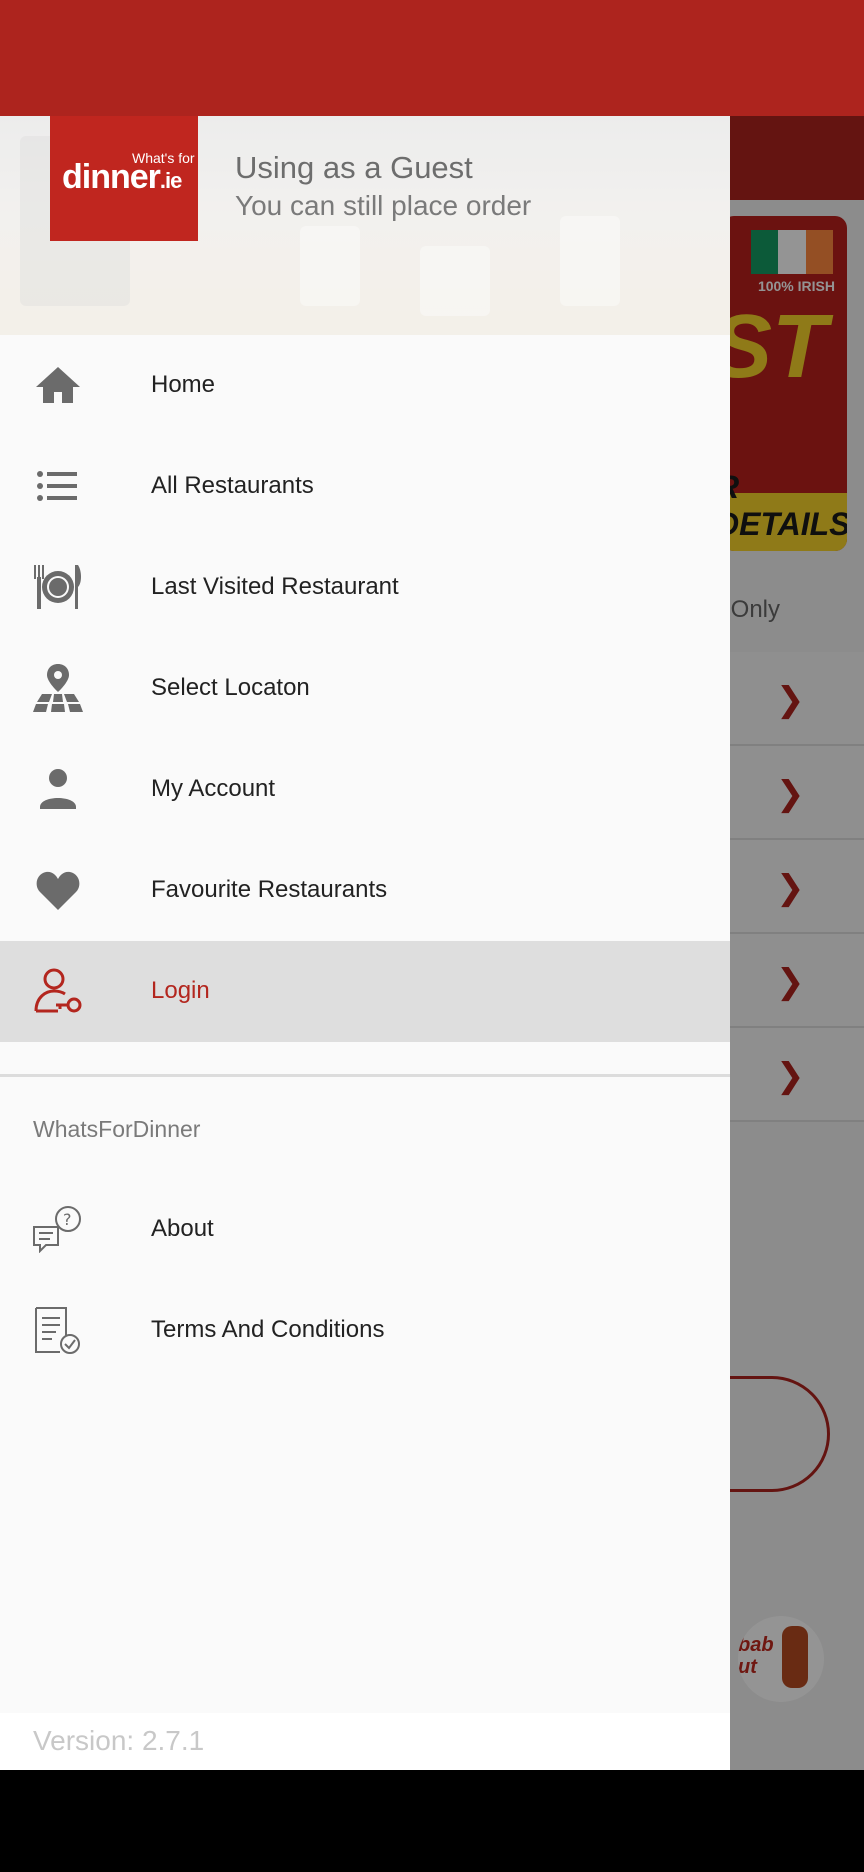 Image resolution: width=864 pixels, height=1872 pixels. What do you see at coordinates (354, 167) in the screenshot?
I see `guest-title: Using as a Guest` at bounding box center [354, 167].